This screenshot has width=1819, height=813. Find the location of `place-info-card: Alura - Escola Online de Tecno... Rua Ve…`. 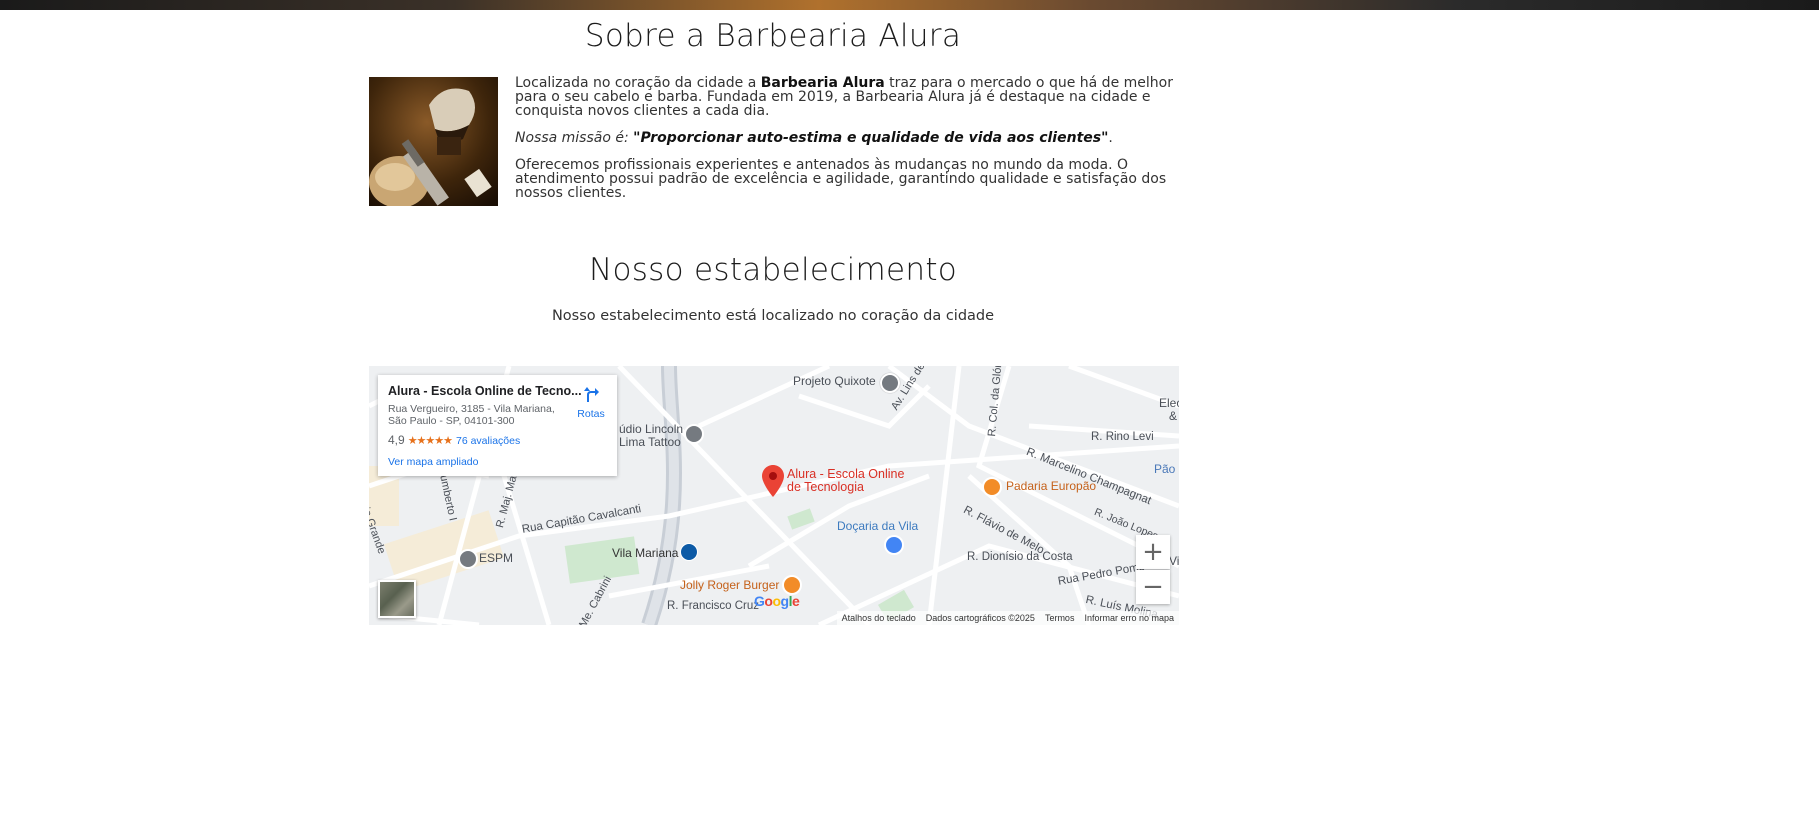

place-info-card: Alura - Escola Online de Tecno... Rua Ve… is located at coordinates (497, 425).